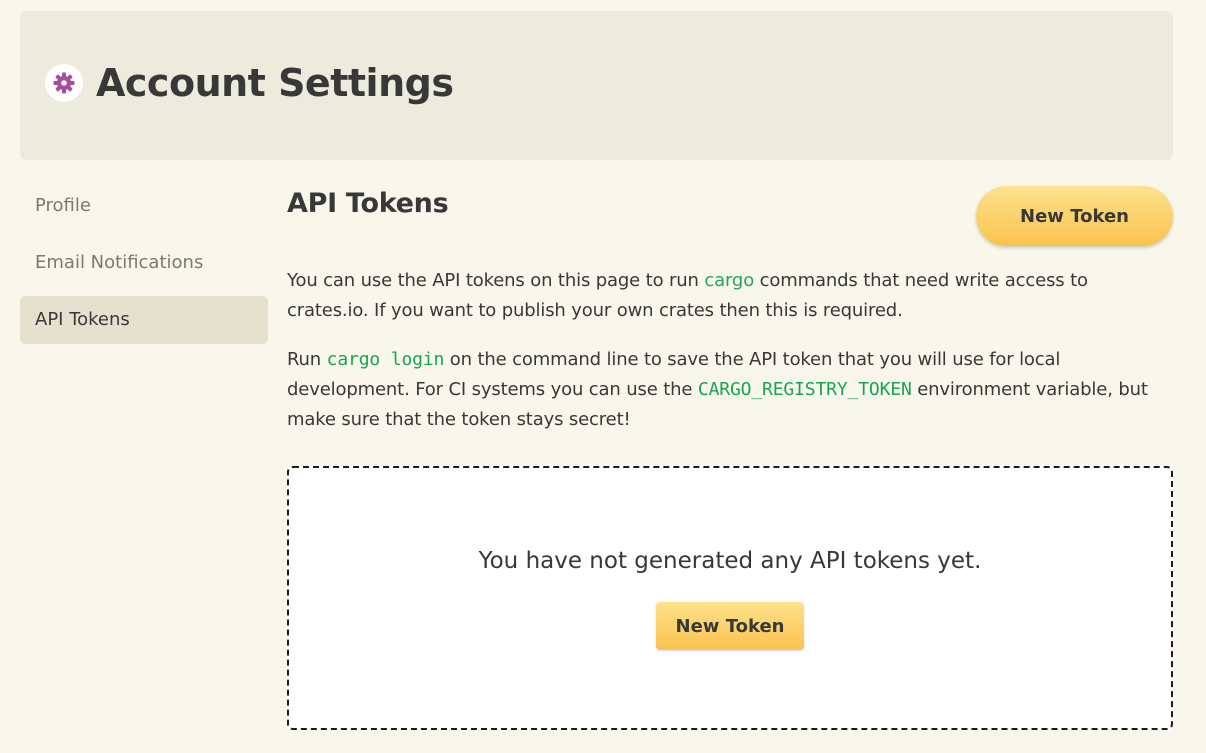 Image resolution: width=1206 pixels, height=753 pixels. I want to click on instructions-text: Run, so click(307, 359).